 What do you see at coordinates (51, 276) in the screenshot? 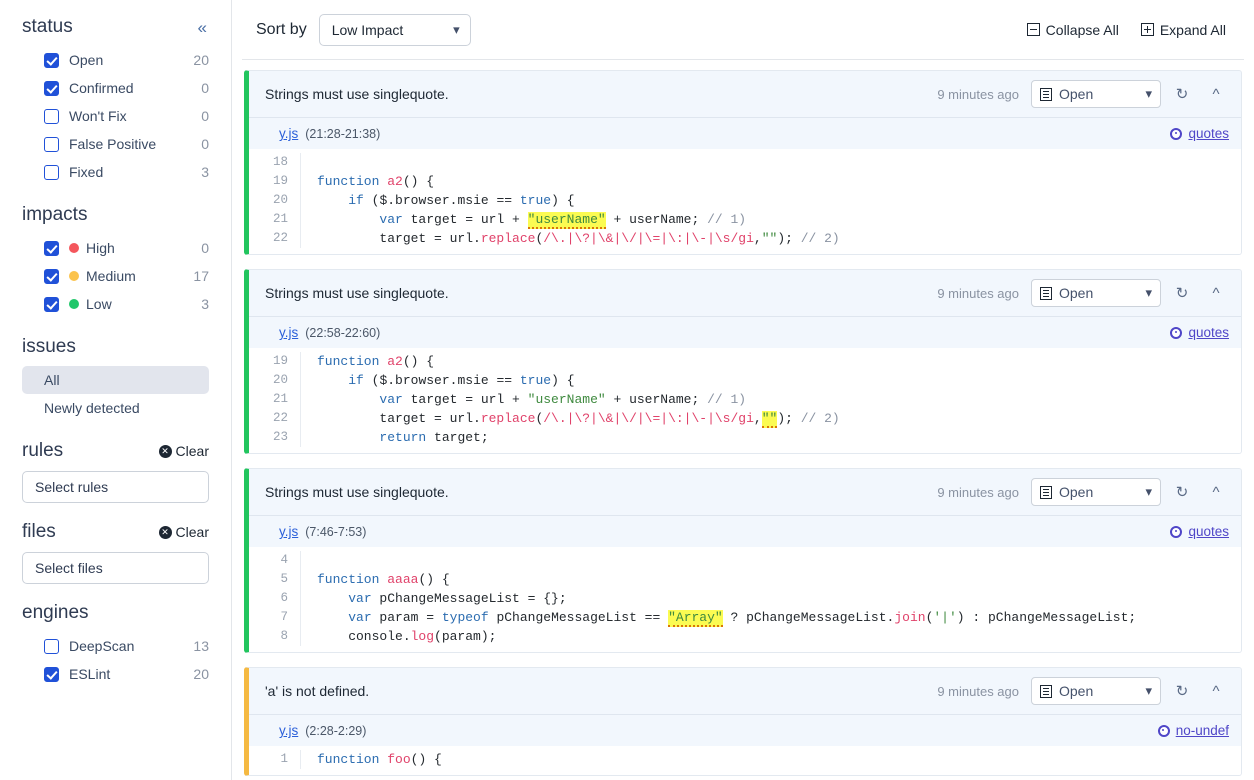
I see `checkbox-medium` at bounding box center [51, 276].